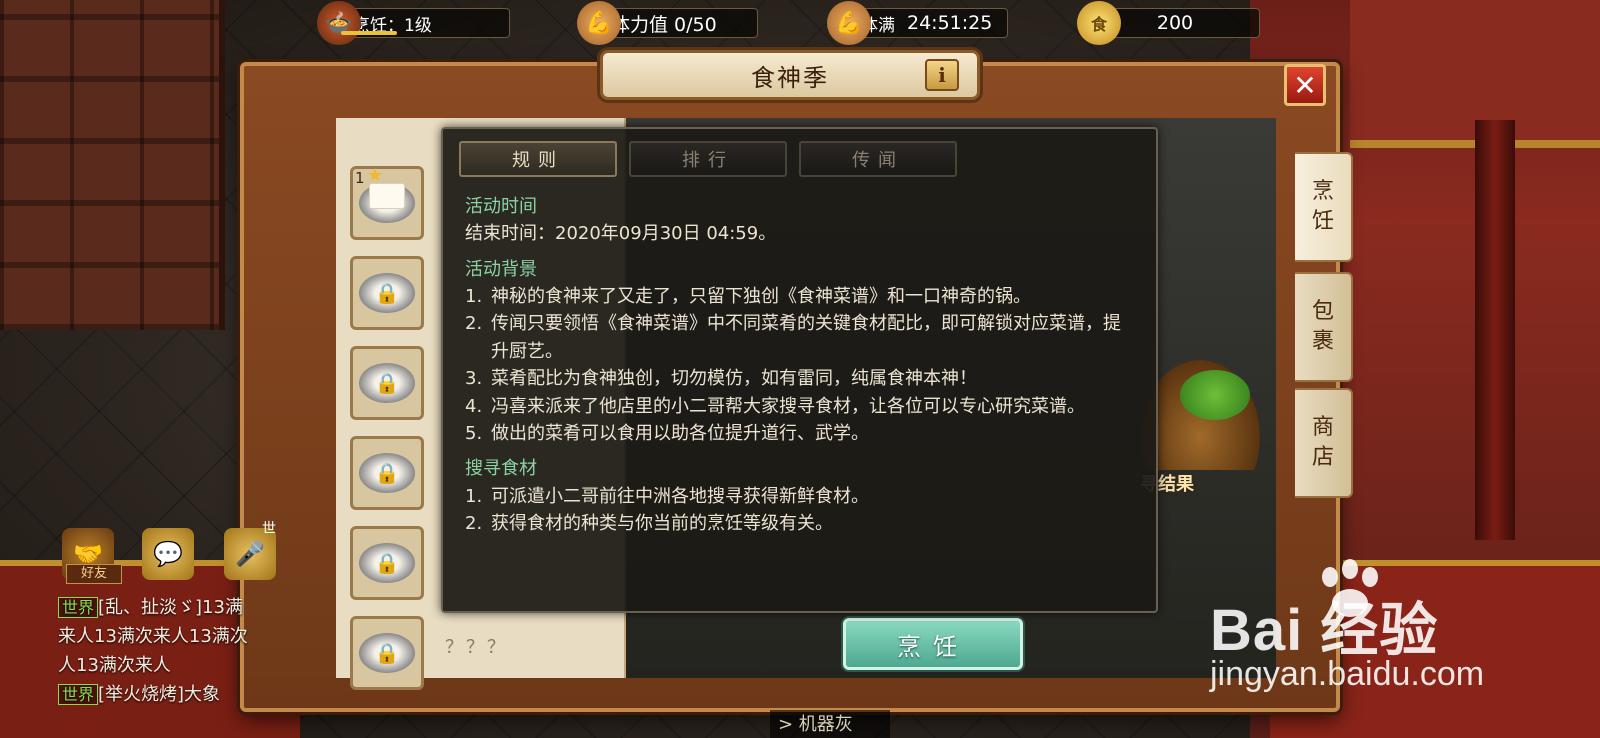  What do you see at coordinates (1322, 457) in the screenshot?
I see `tab-shop-char2: 店` at bounding box center [1322, 457].